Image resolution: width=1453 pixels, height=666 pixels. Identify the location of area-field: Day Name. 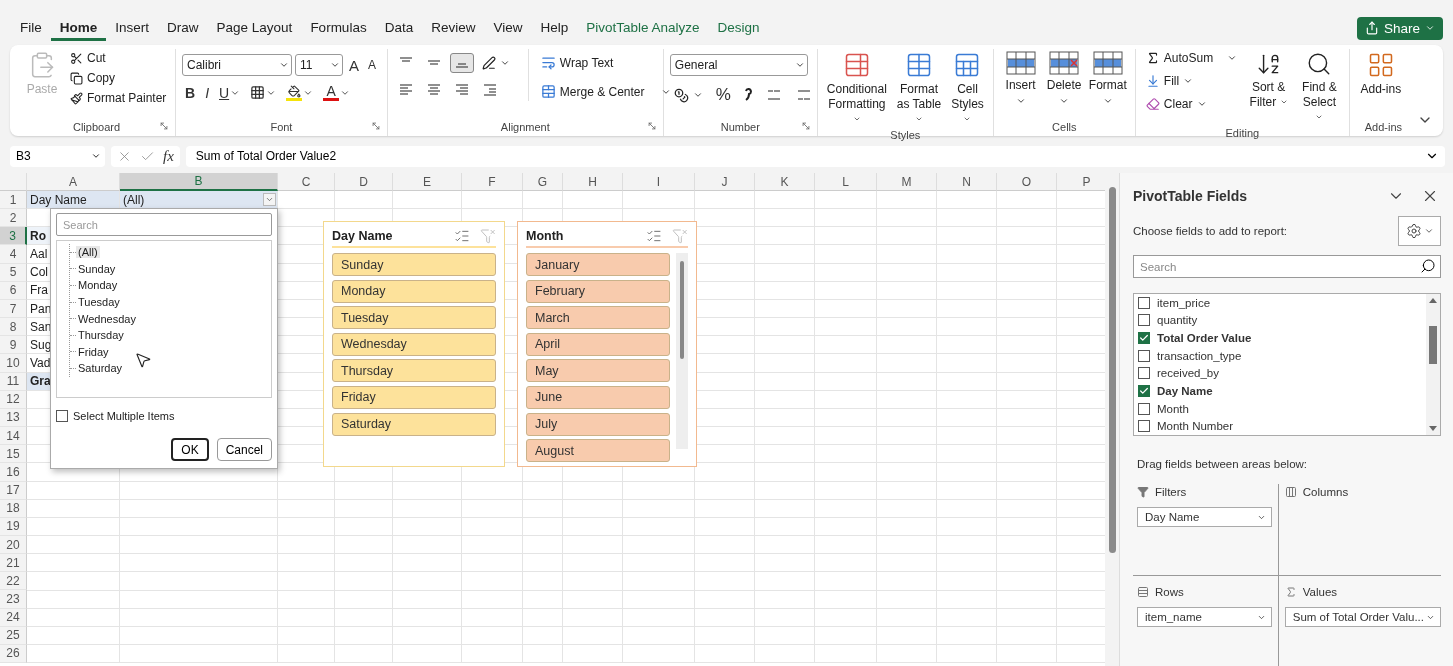
(1204, 517).